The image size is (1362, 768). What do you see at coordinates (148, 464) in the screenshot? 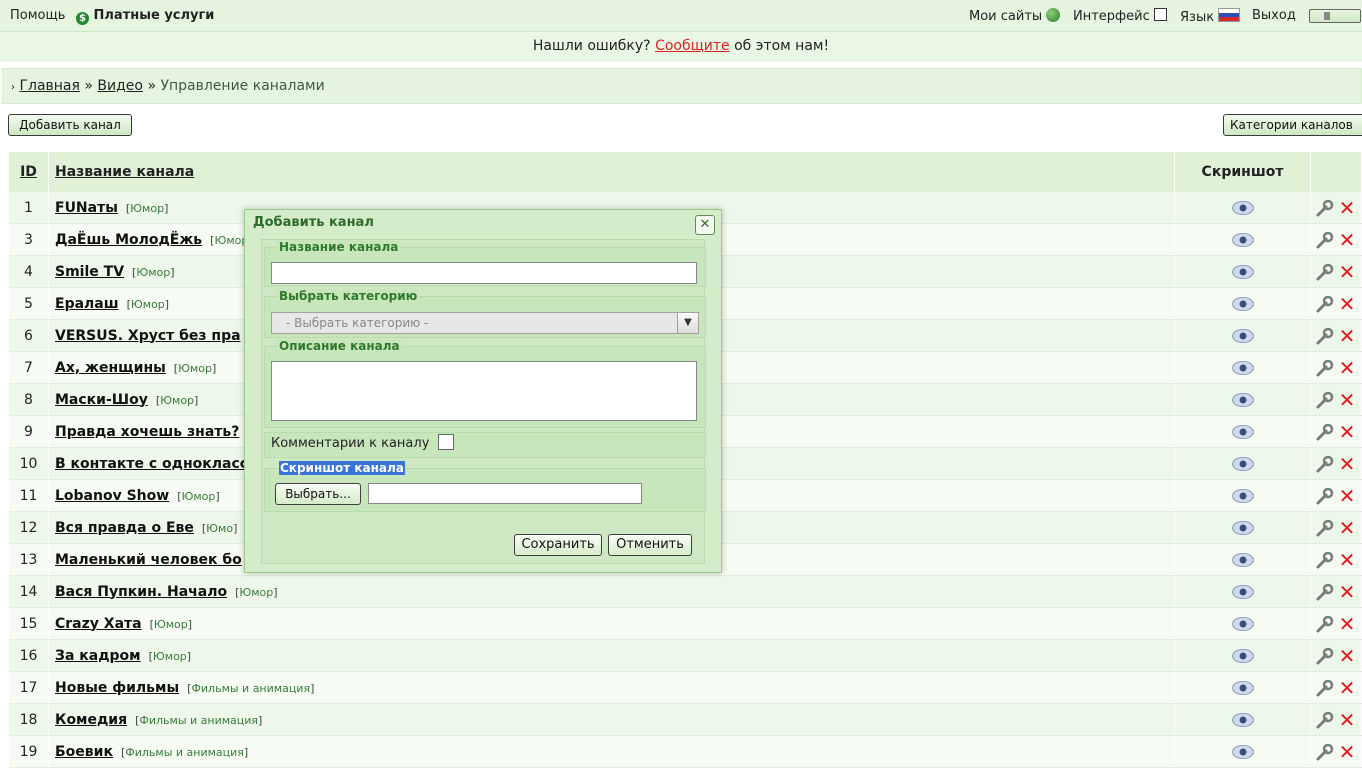
I see `channel-name-link: В контакте с однокласс` at bounding box center [148, 464].